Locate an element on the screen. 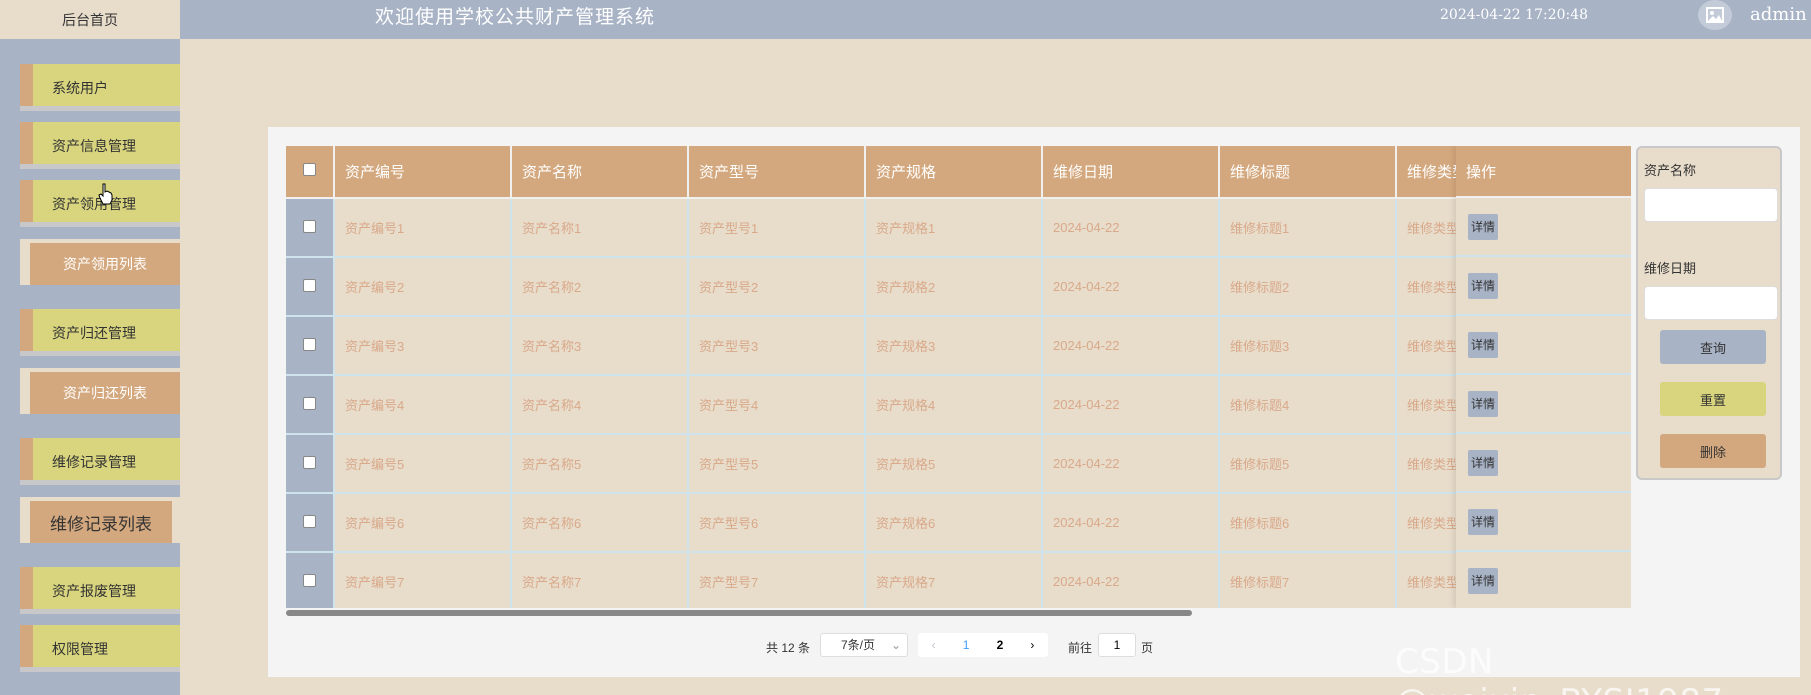  table-cell: 资产名称1 is located at coordinates (600, 228).